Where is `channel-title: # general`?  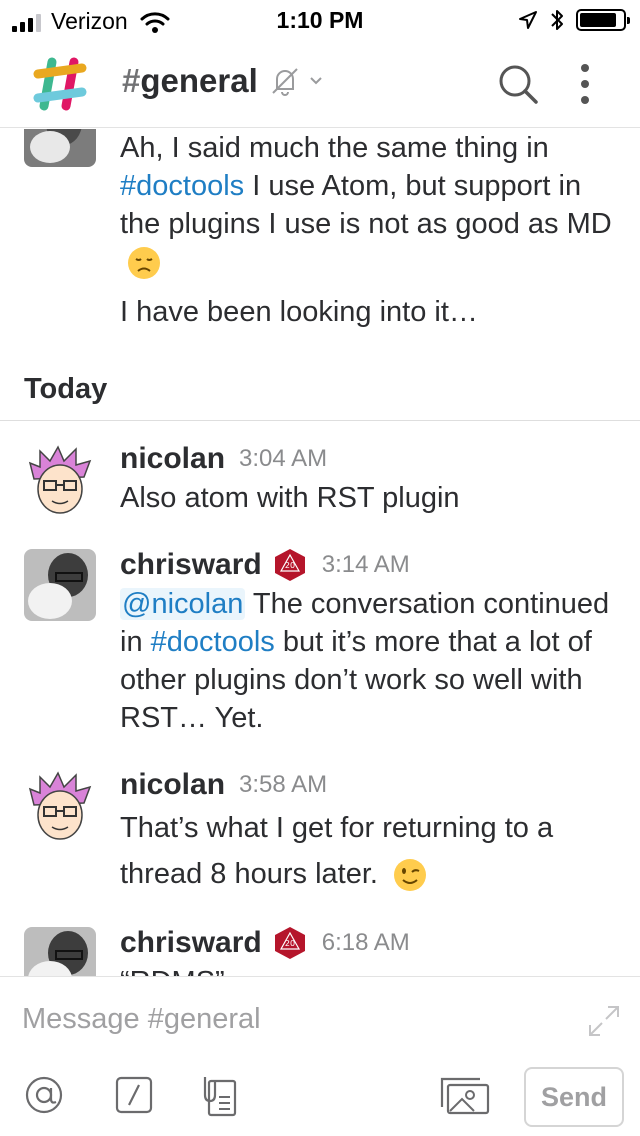
channel-title: # general is located at coordinates (223, 81).